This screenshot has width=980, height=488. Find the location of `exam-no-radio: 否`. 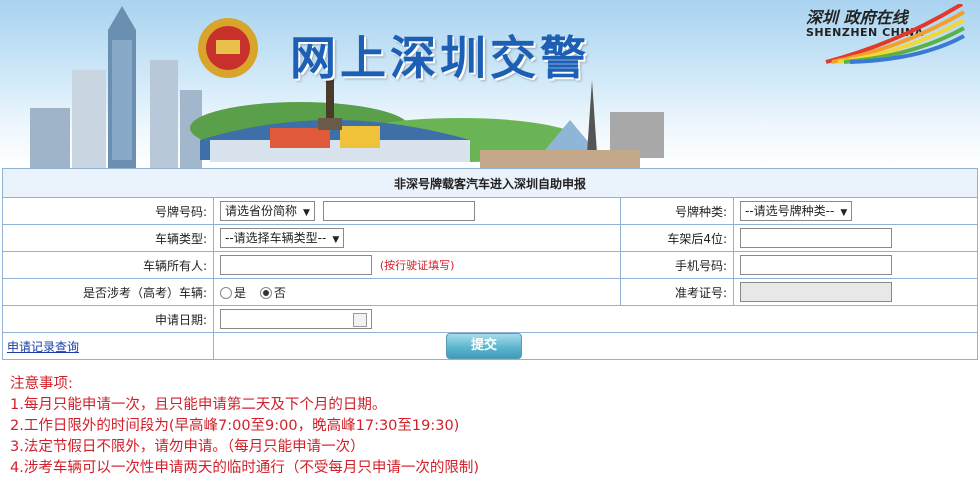

exam-no-radio: 否 is located at coordinates (272, 292).